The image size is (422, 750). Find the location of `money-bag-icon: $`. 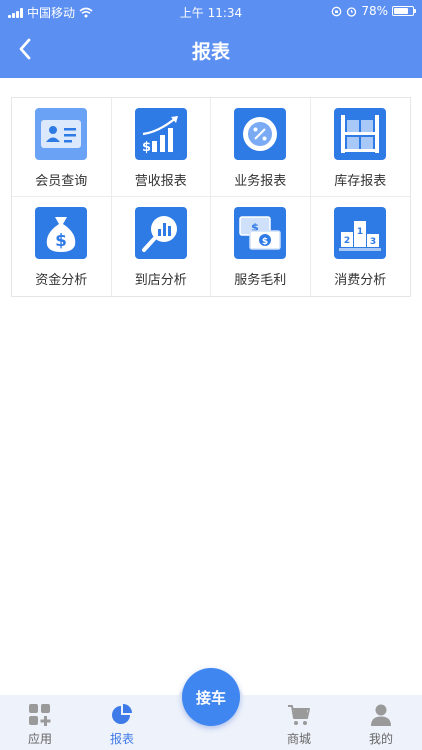

money-bag-icon: $ is located at coordinates (61, 233).